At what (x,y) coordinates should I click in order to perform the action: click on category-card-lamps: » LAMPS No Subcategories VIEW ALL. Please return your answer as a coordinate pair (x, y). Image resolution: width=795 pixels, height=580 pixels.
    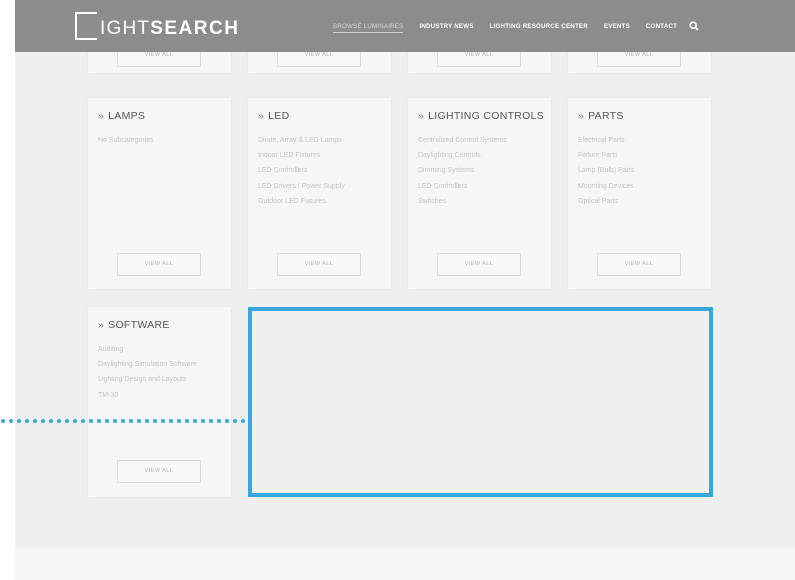
    Looking at the image, I should click on (159, 193).